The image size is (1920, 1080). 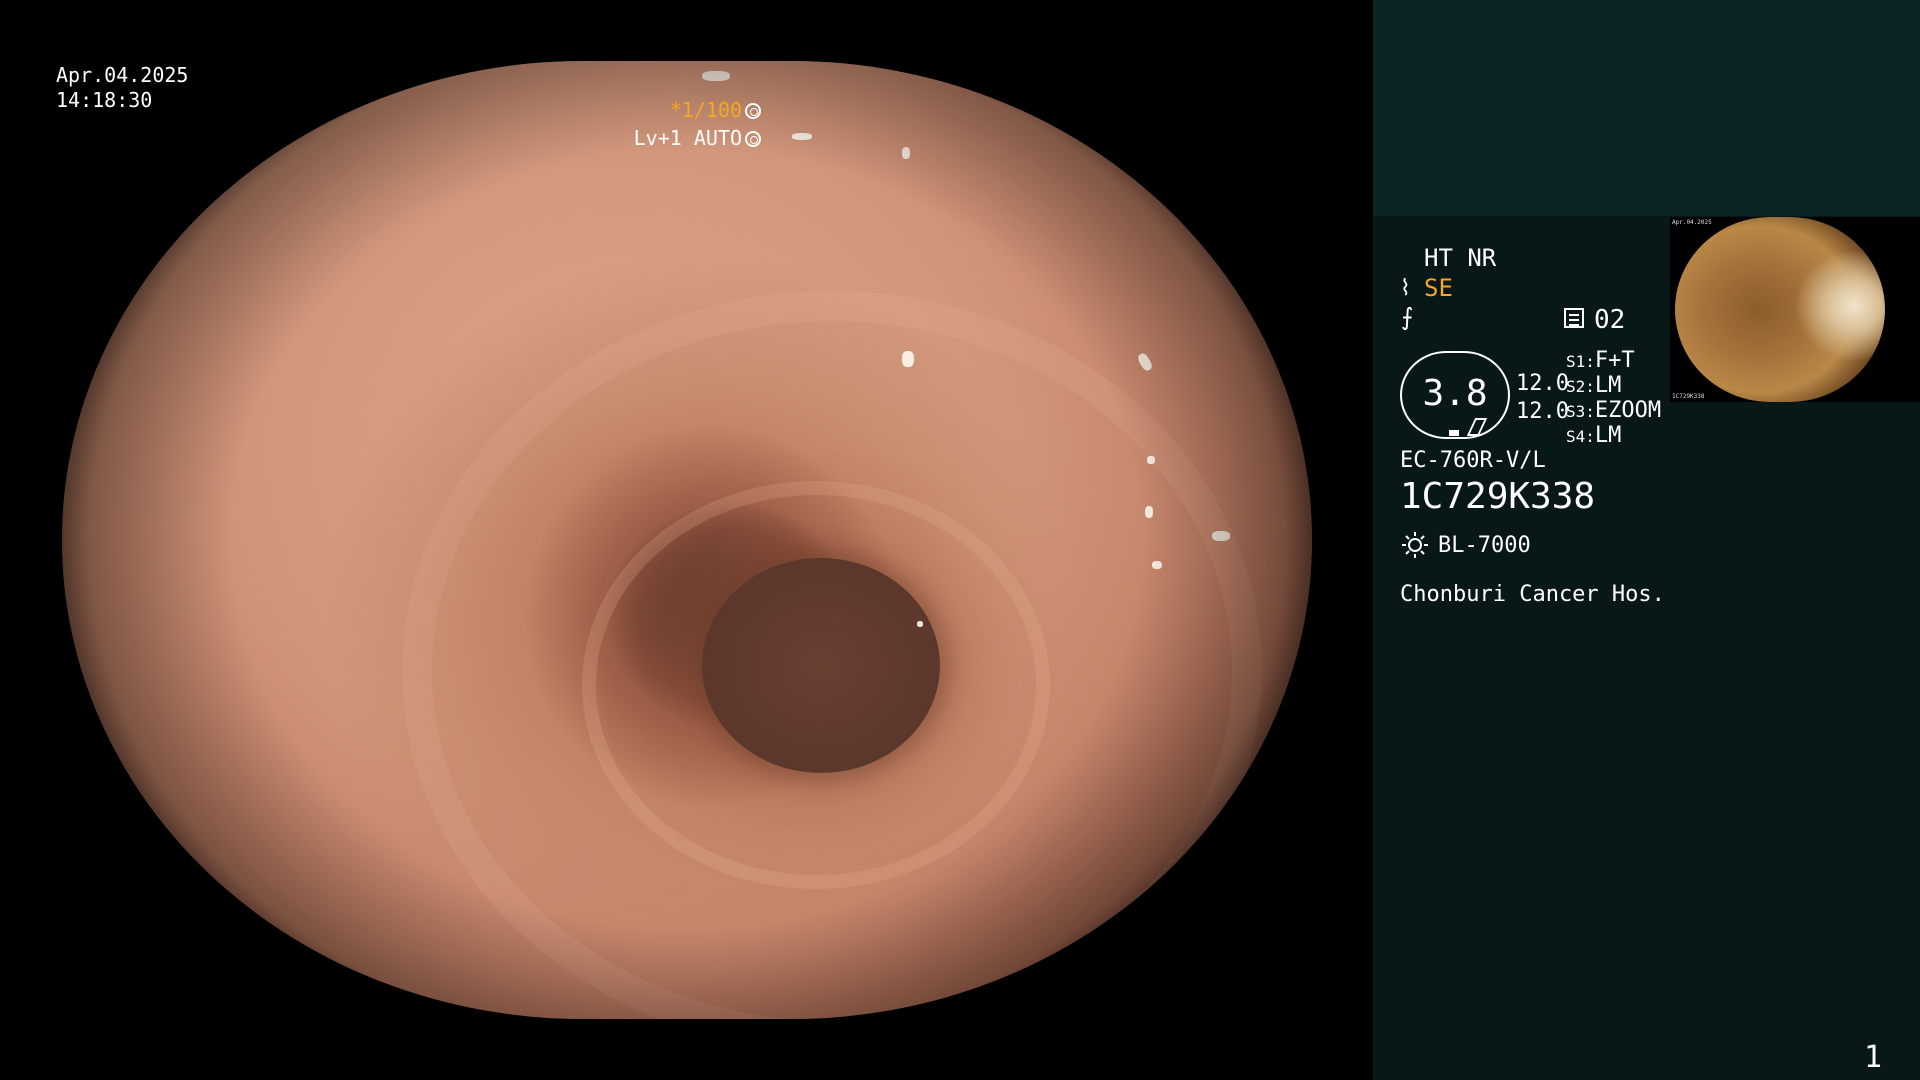 What do you see at coordinates (122, 75) in the screenshot?
I see `date-label: Apr.04.2025` at bounding box center [122, 75].